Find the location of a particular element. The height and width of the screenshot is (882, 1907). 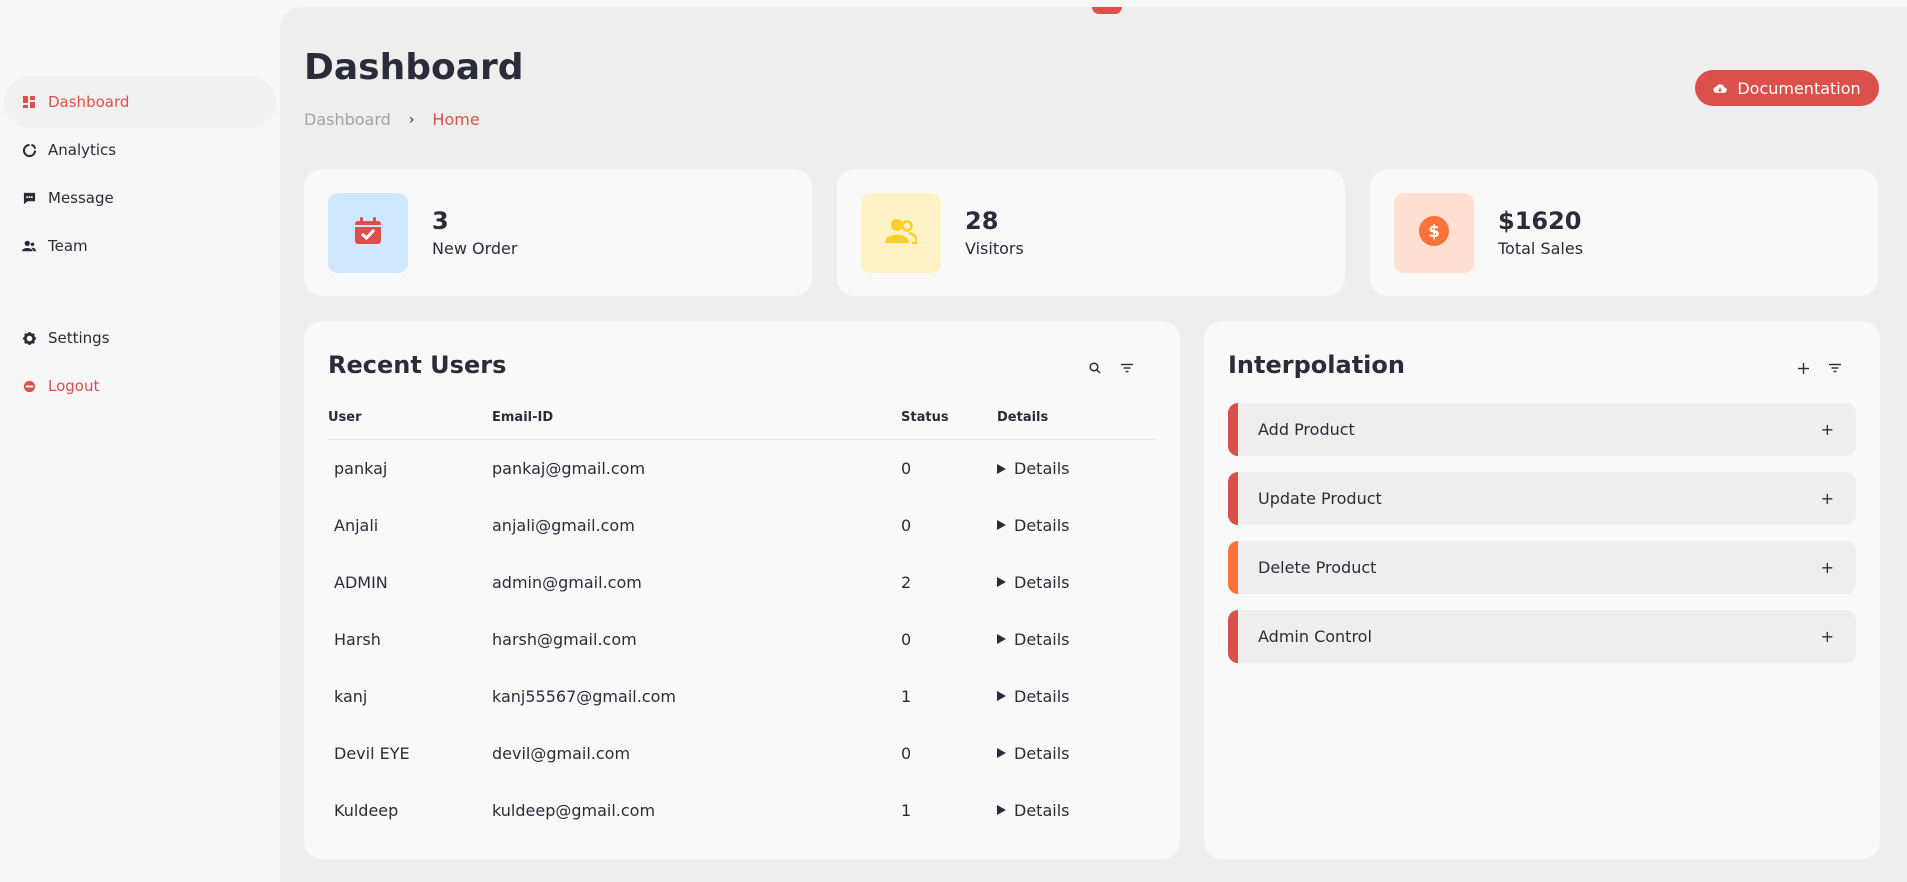

interpolation-item-admin-control: Admin Control + is located at coordinates (1542, 636).